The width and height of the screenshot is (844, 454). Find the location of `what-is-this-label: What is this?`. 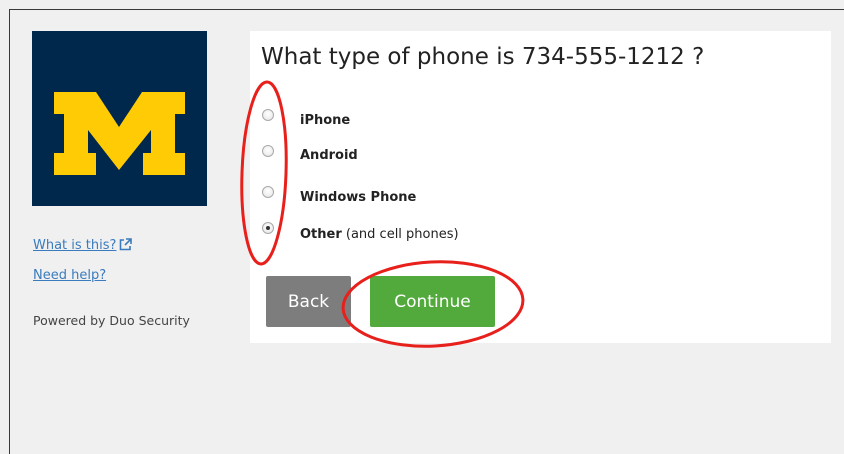

what-is-this-label: What is this? is located at coordinates (75, 245).